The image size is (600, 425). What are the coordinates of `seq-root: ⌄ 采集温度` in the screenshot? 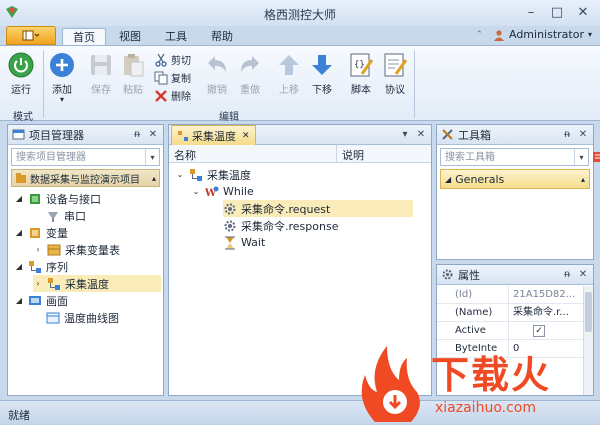 It's located at (213, 174).